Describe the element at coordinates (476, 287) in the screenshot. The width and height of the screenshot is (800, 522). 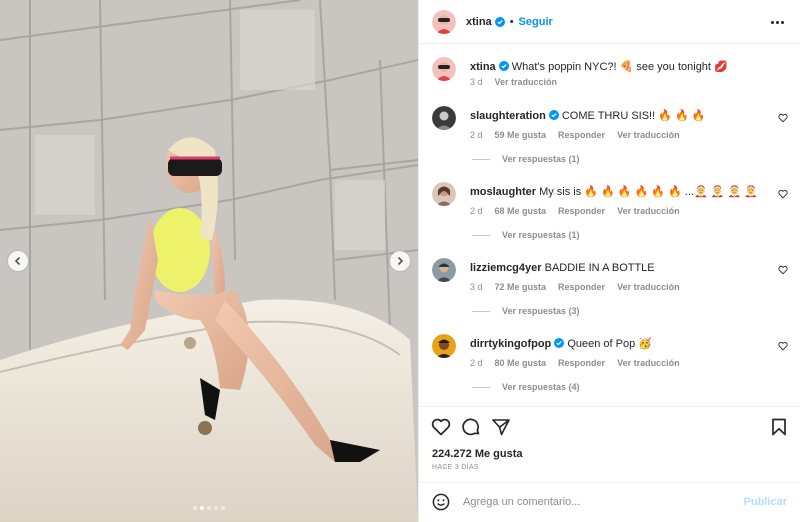
I see `comment-age: 3 d` at that location.